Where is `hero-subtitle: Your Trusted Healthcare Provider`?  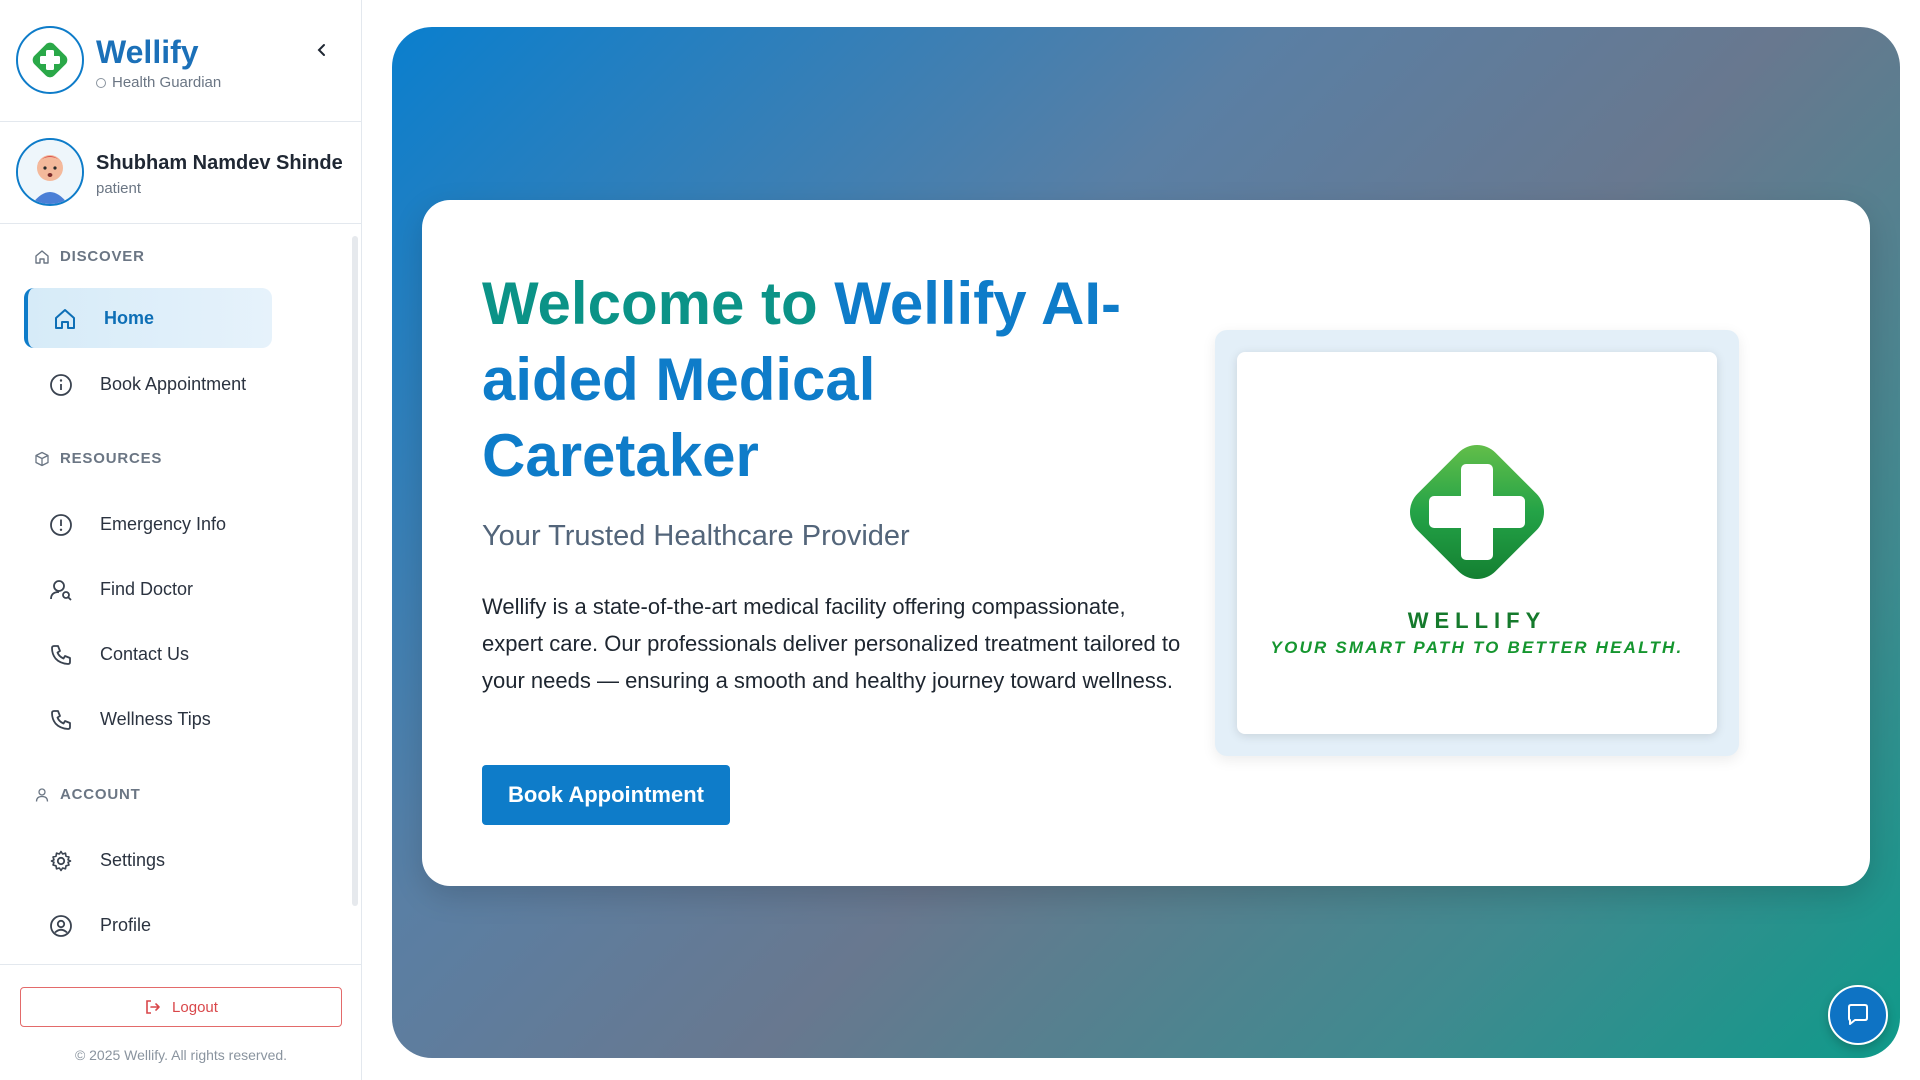
hero-subtitle: Your Trusted Healthcare Provider is located at coordinates (696, 536).